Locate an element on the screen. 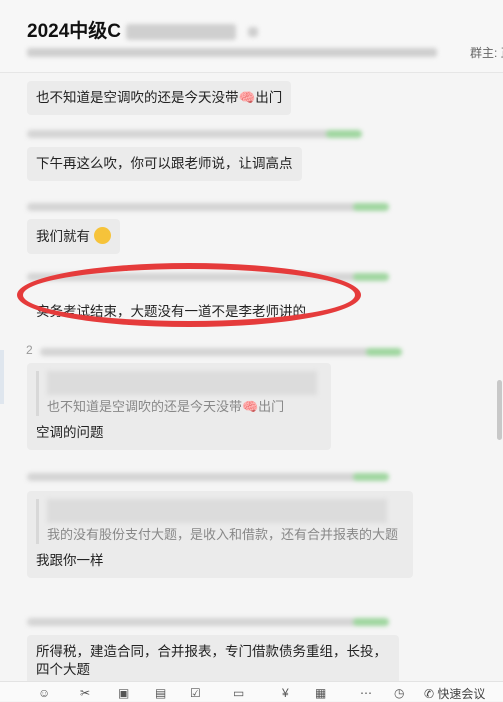 The image size is (503, 702). gif-icon: ▦ is located at coordinates (320, 693).